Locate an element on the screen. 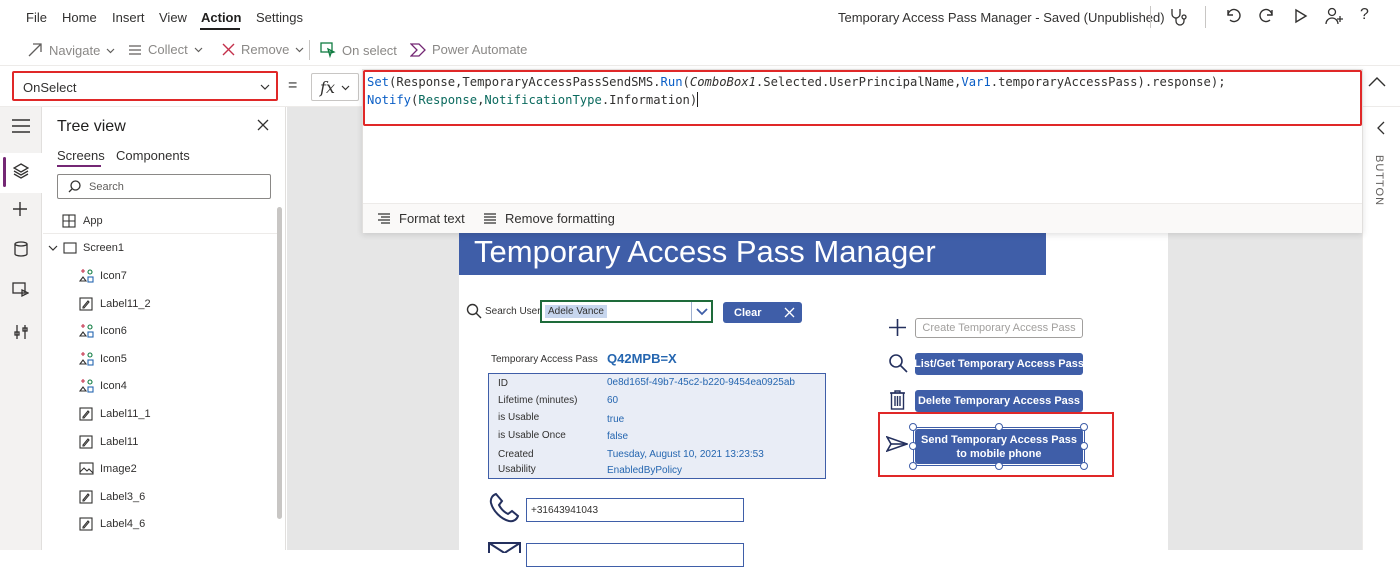 The image size is (1400, 567). screen-icon is located at coordinates (70, 248).